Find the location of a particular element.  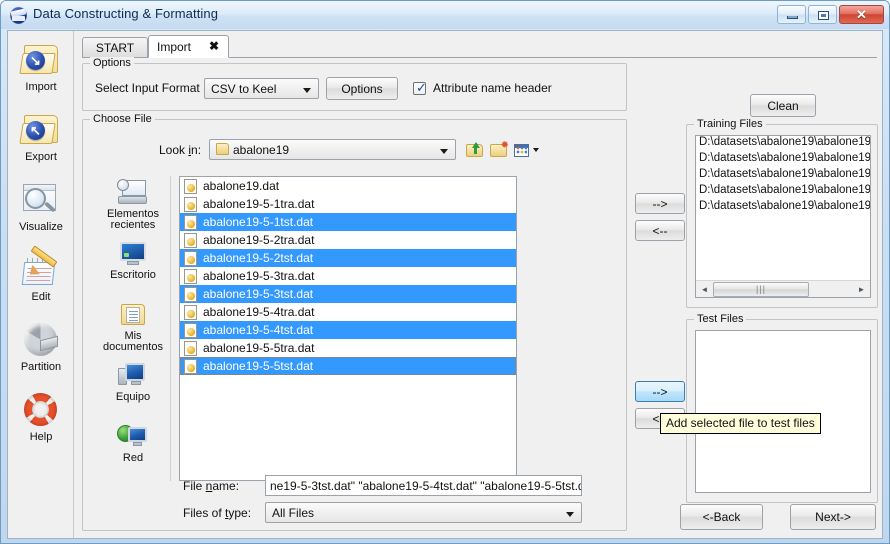

attribute-name-header-checkbox: ✓ is located at coordinates (420, 87).